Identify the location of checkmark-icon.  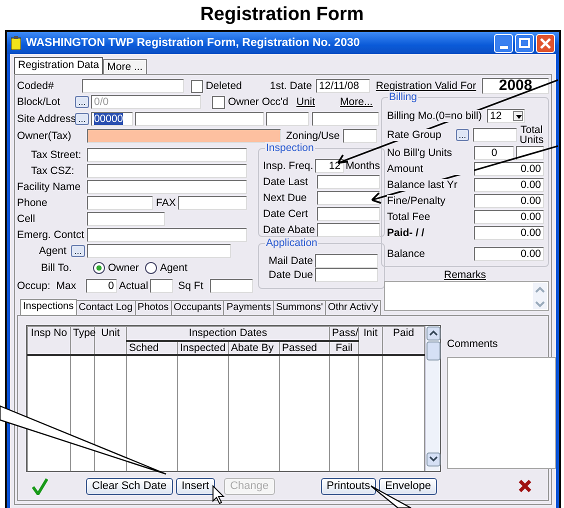
(40, 486).